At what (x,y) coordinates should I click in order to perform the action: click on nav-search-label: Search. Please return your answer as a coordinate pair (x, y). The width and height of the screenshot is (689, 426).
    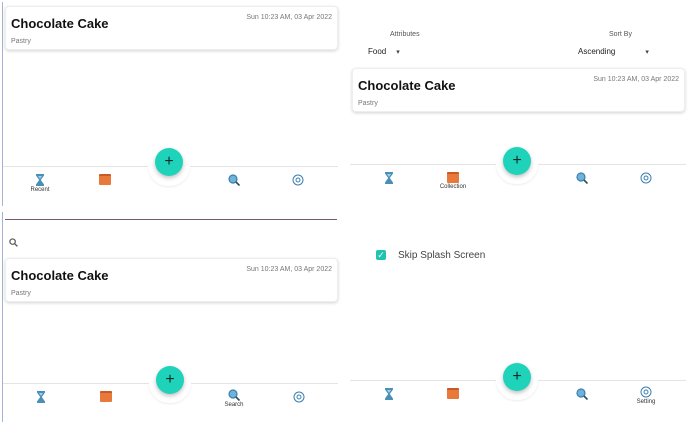
    Looking at the image, I should click on (234, 405).